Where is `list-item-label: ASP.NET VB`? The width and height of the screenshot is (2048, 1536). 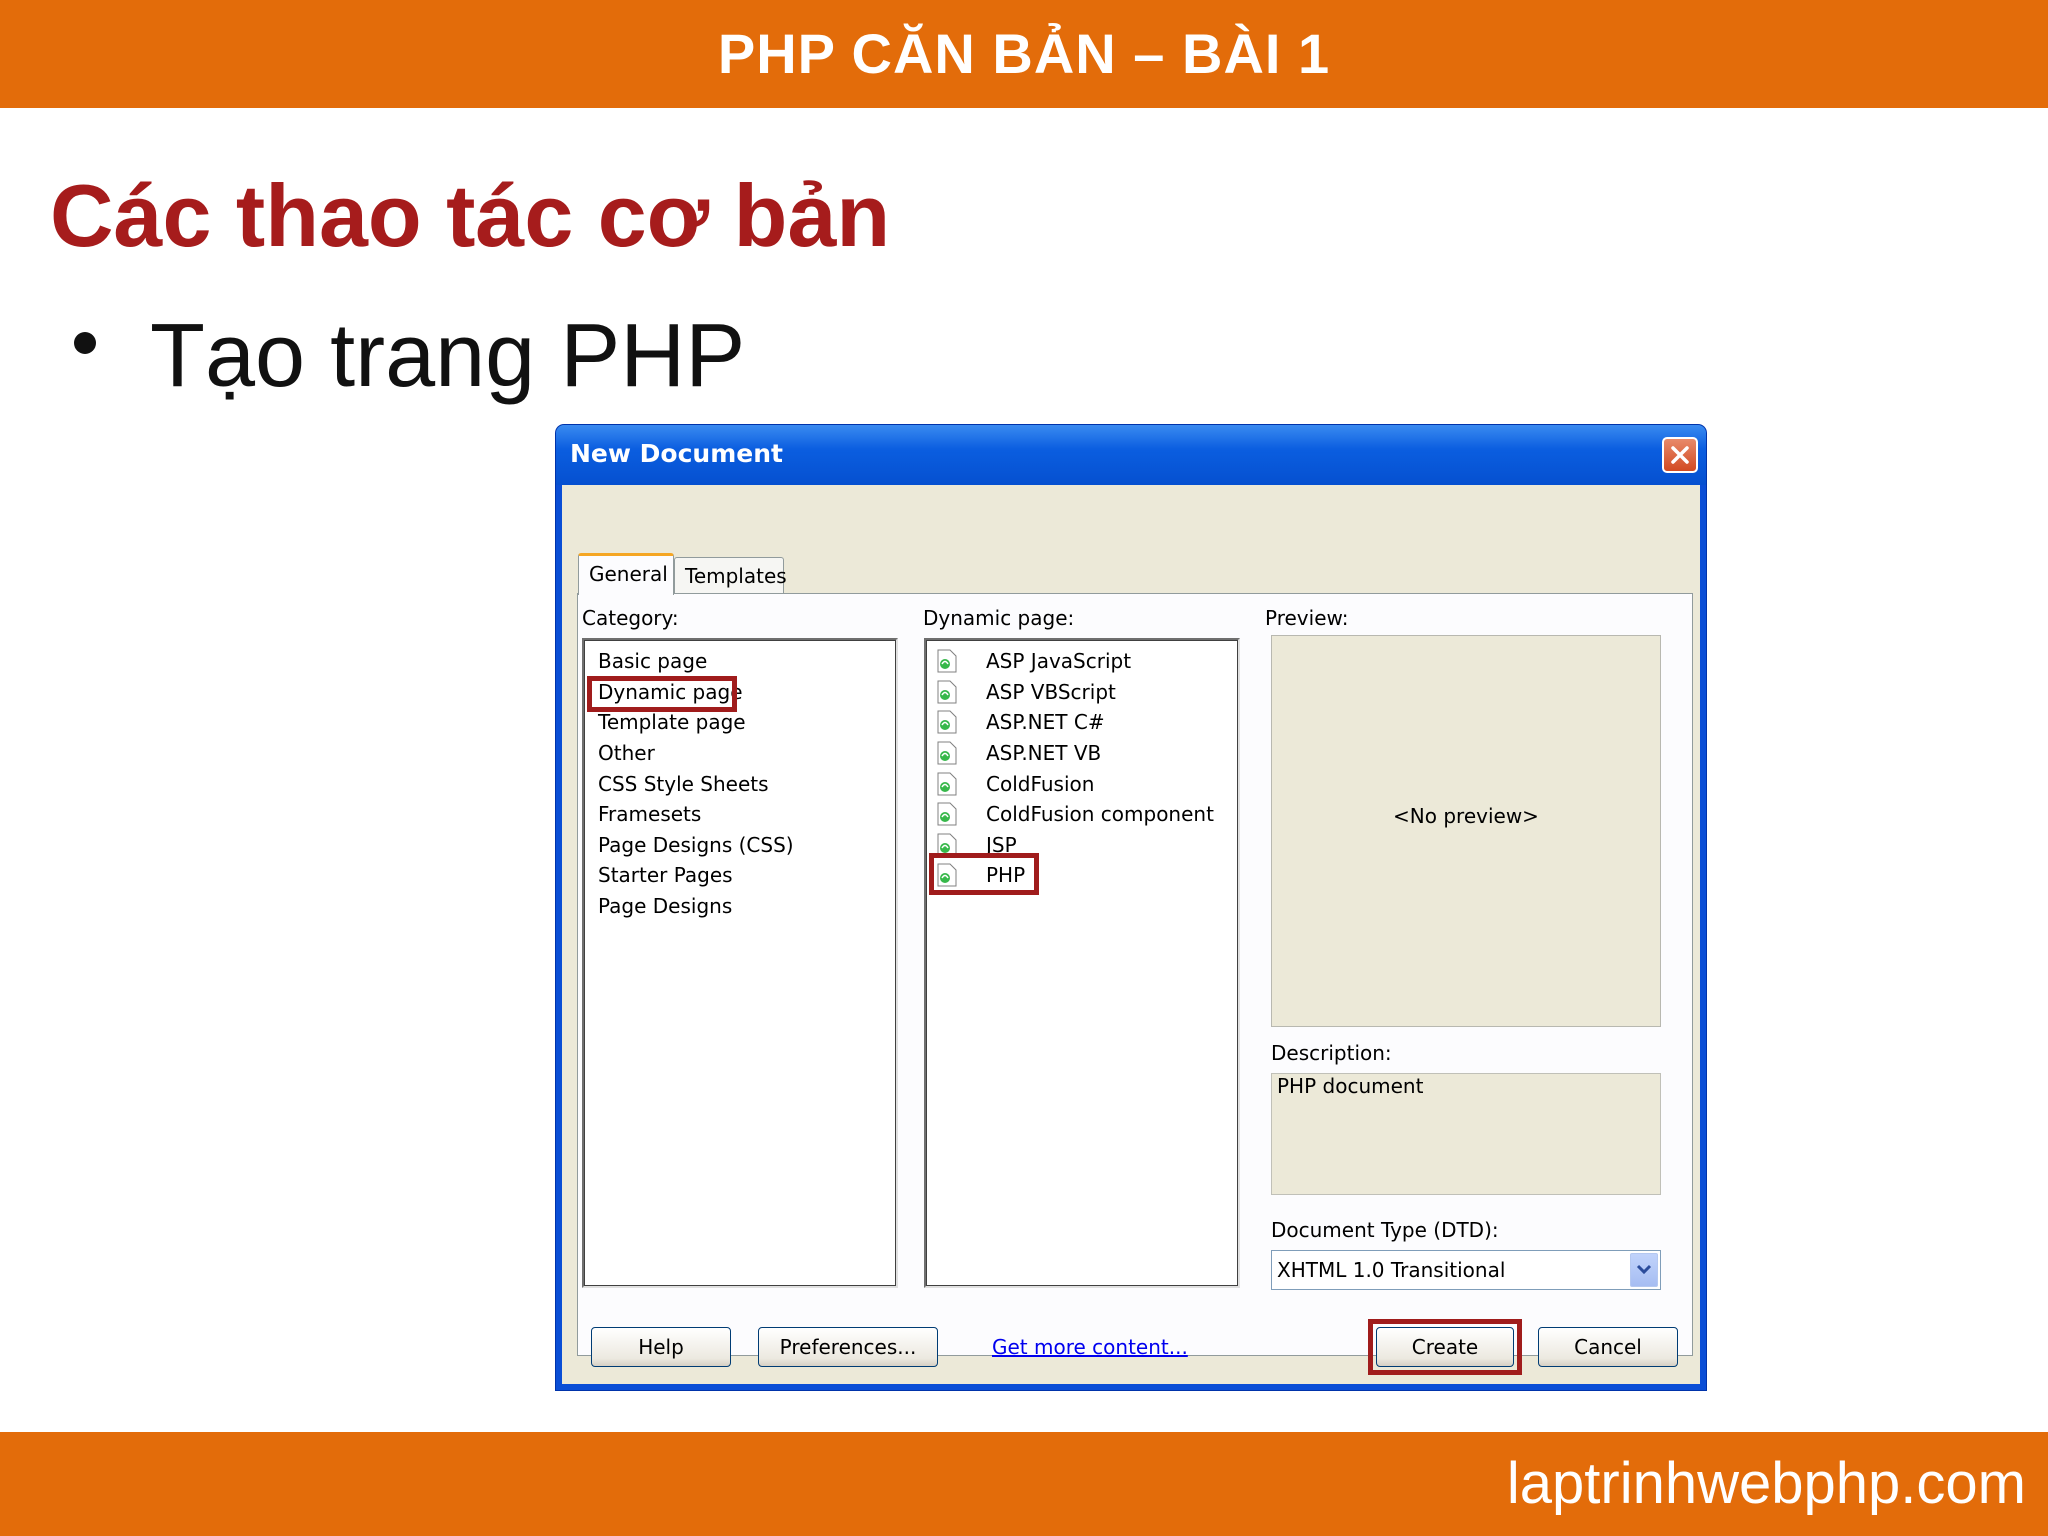 list-item-label: ASP.NET VB is located at coordinates (1044, 753).